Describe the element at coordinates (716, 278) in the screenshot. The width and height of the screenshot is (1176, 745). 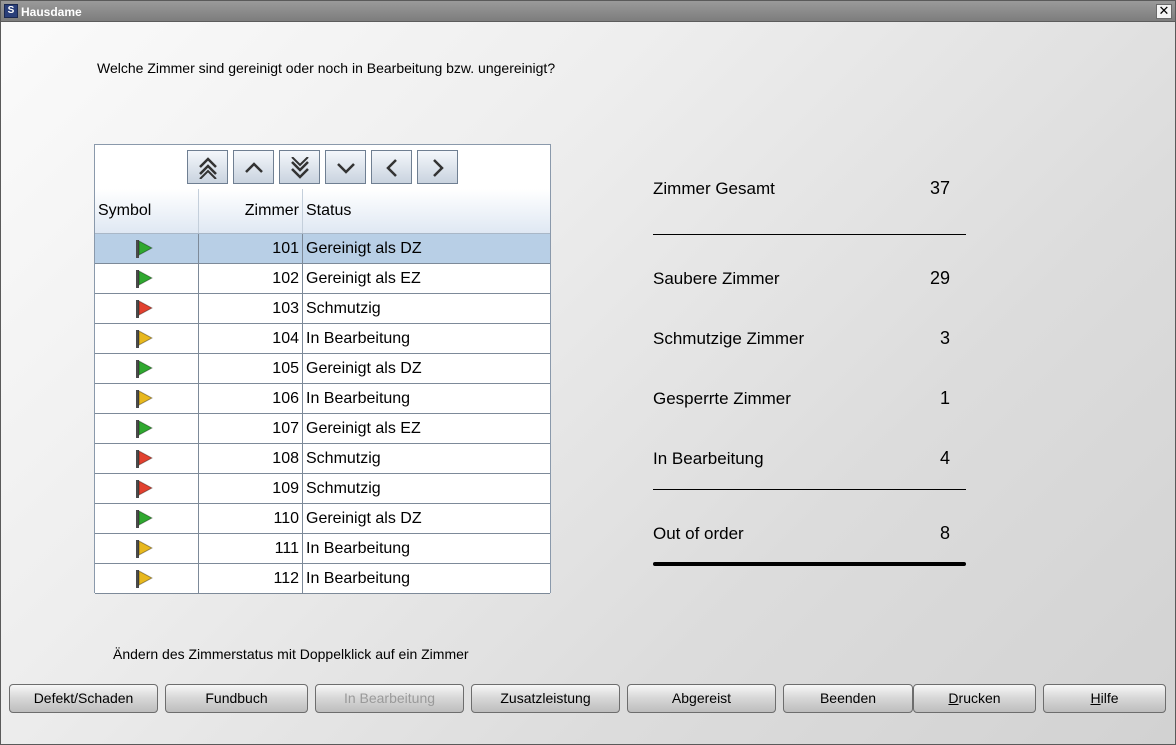
I see `stat-label-sauber: Saubere Zimmer` at that location.